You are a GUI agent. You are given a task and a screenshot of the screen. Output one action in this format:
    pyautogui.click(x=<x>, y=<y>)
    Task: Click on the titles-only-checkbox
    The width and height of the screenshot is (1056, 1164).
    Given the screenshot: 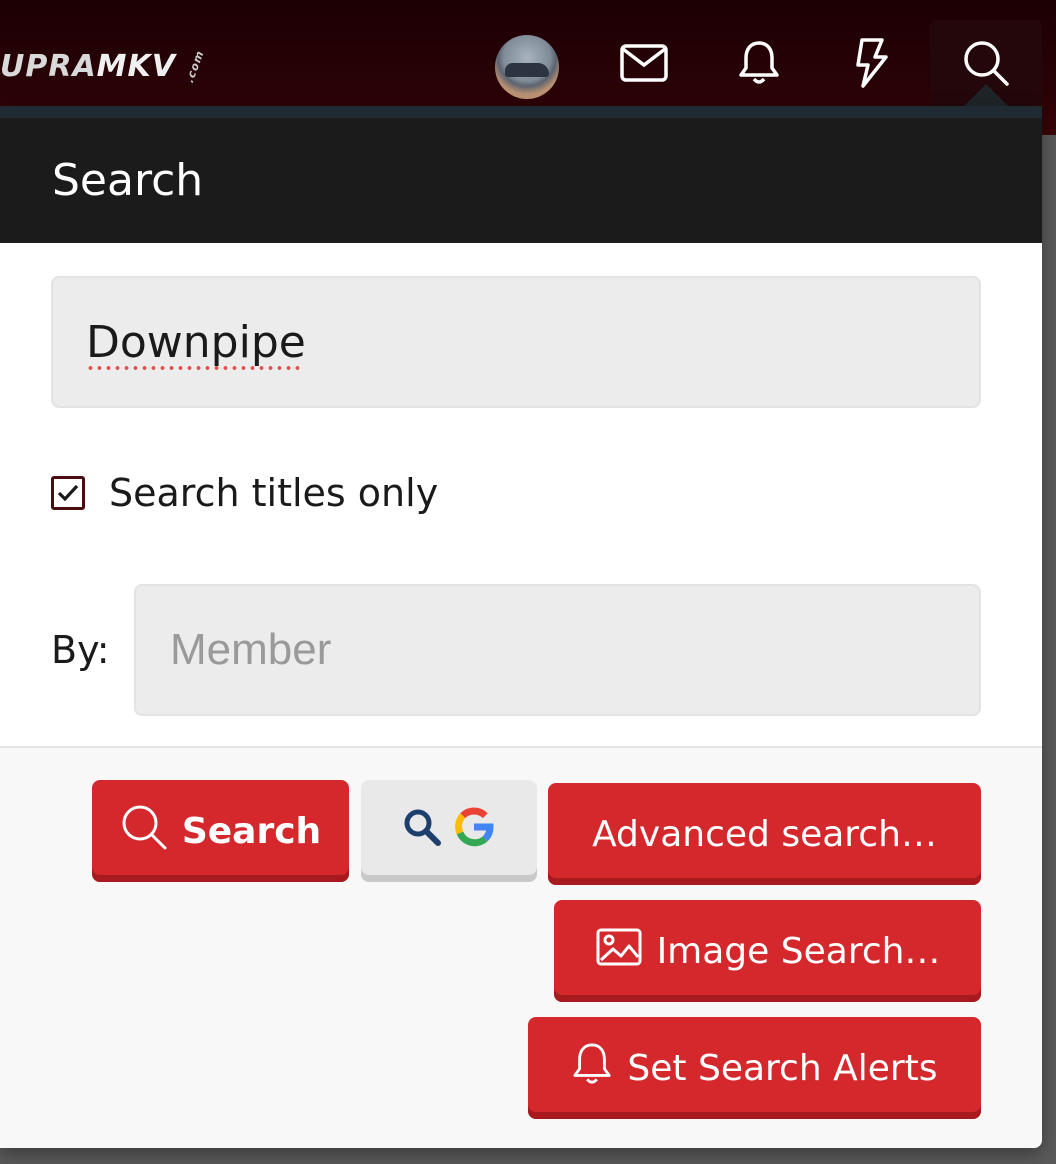 What is the action you would take?
    pyautogui.click(x=68, y=493)
    